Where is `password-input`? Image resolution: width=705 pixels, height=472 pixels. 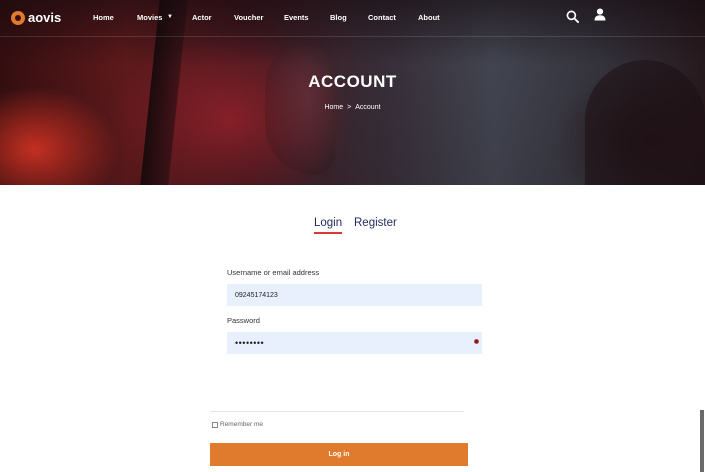 password-input is located at coordinates (354, 343).